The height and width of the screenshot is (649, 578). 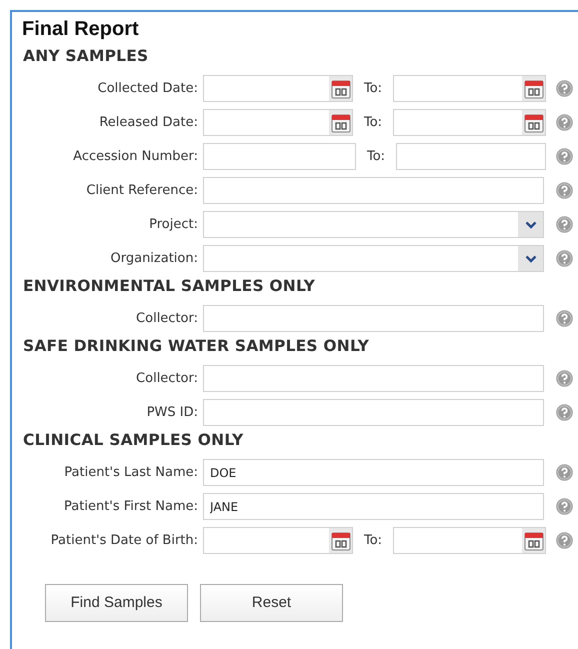 What do you see at coordinates (148, 89) in the screenshot?
I see `field-label: Collected Date:` at bounding box center [148, 89].